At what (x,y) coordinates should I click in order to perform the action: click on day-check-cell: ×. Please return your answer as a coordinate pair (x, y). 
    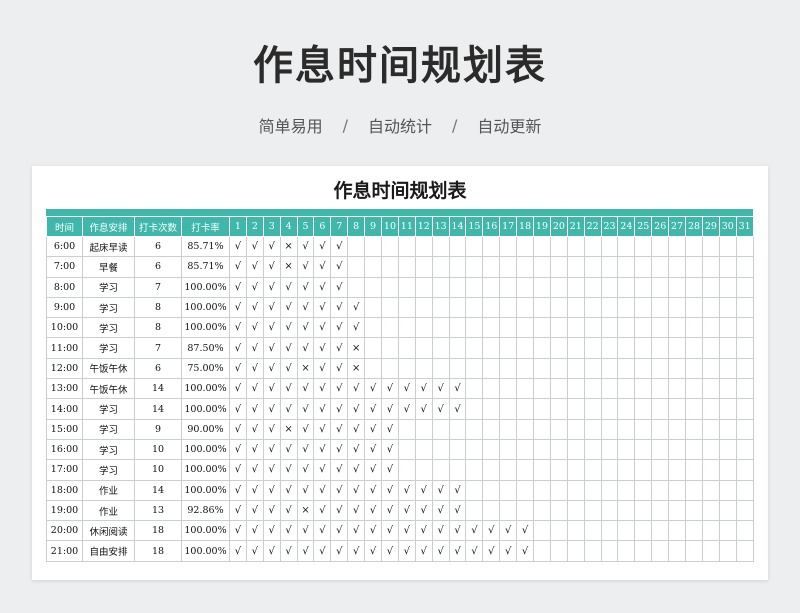
    Looking at the image, I should click on (288, 246).